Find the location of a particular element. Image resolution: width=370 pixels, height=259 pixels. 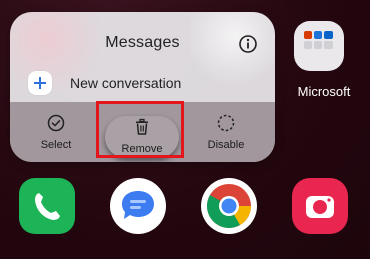

popup-title: Messages is located at coordinates (142, 42).